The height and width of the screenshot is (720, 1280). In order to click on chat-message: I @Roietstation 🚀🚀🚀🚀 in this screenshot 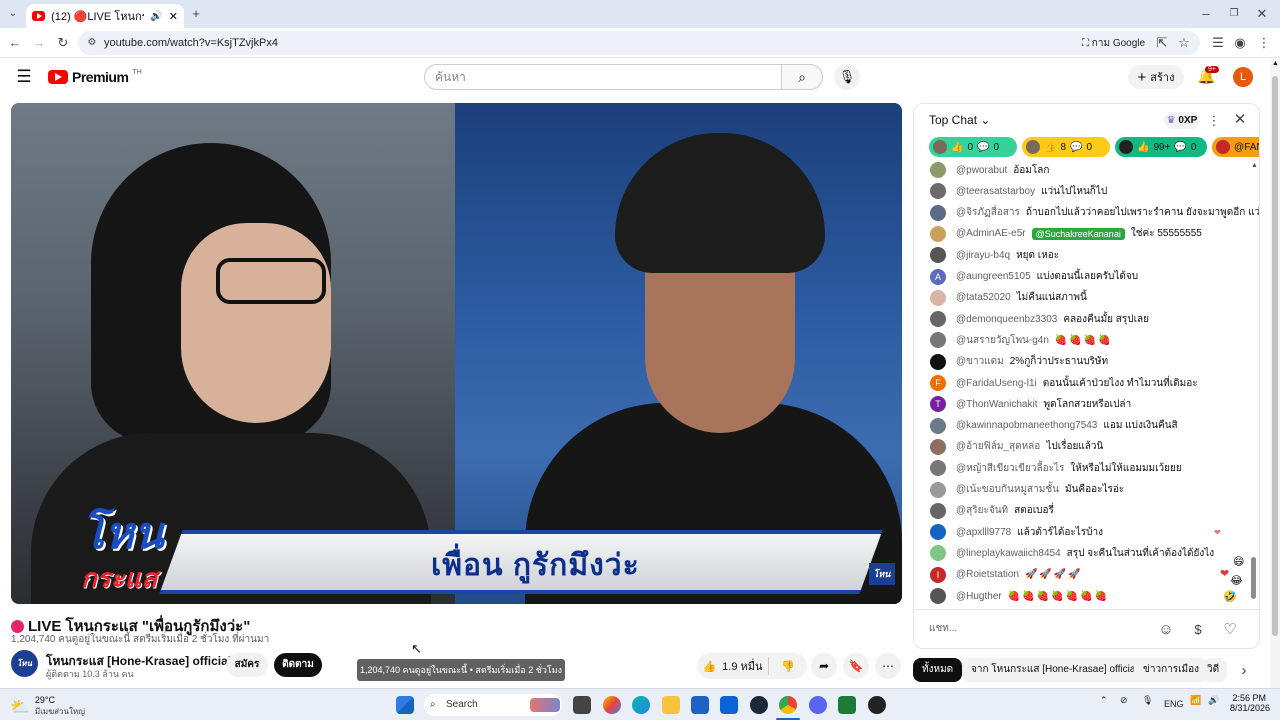, I will do `click(1006, 575)`.